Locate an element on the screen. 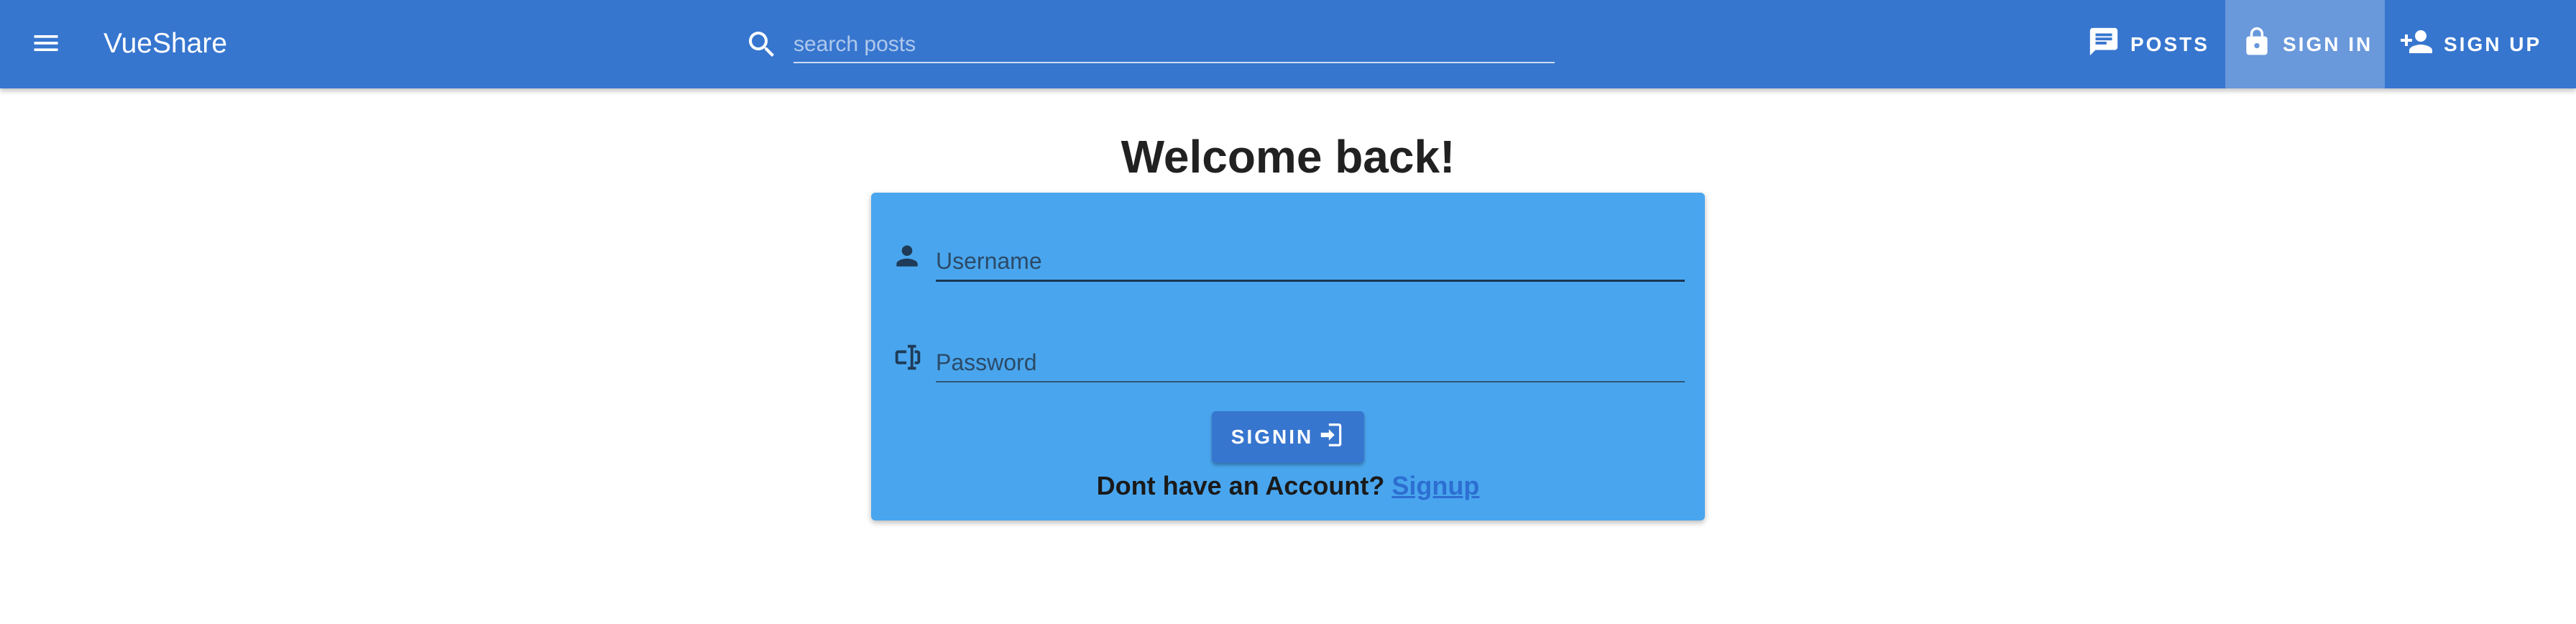  nav-signup-label: SIGN UP is located at coordinates (2493, 43).